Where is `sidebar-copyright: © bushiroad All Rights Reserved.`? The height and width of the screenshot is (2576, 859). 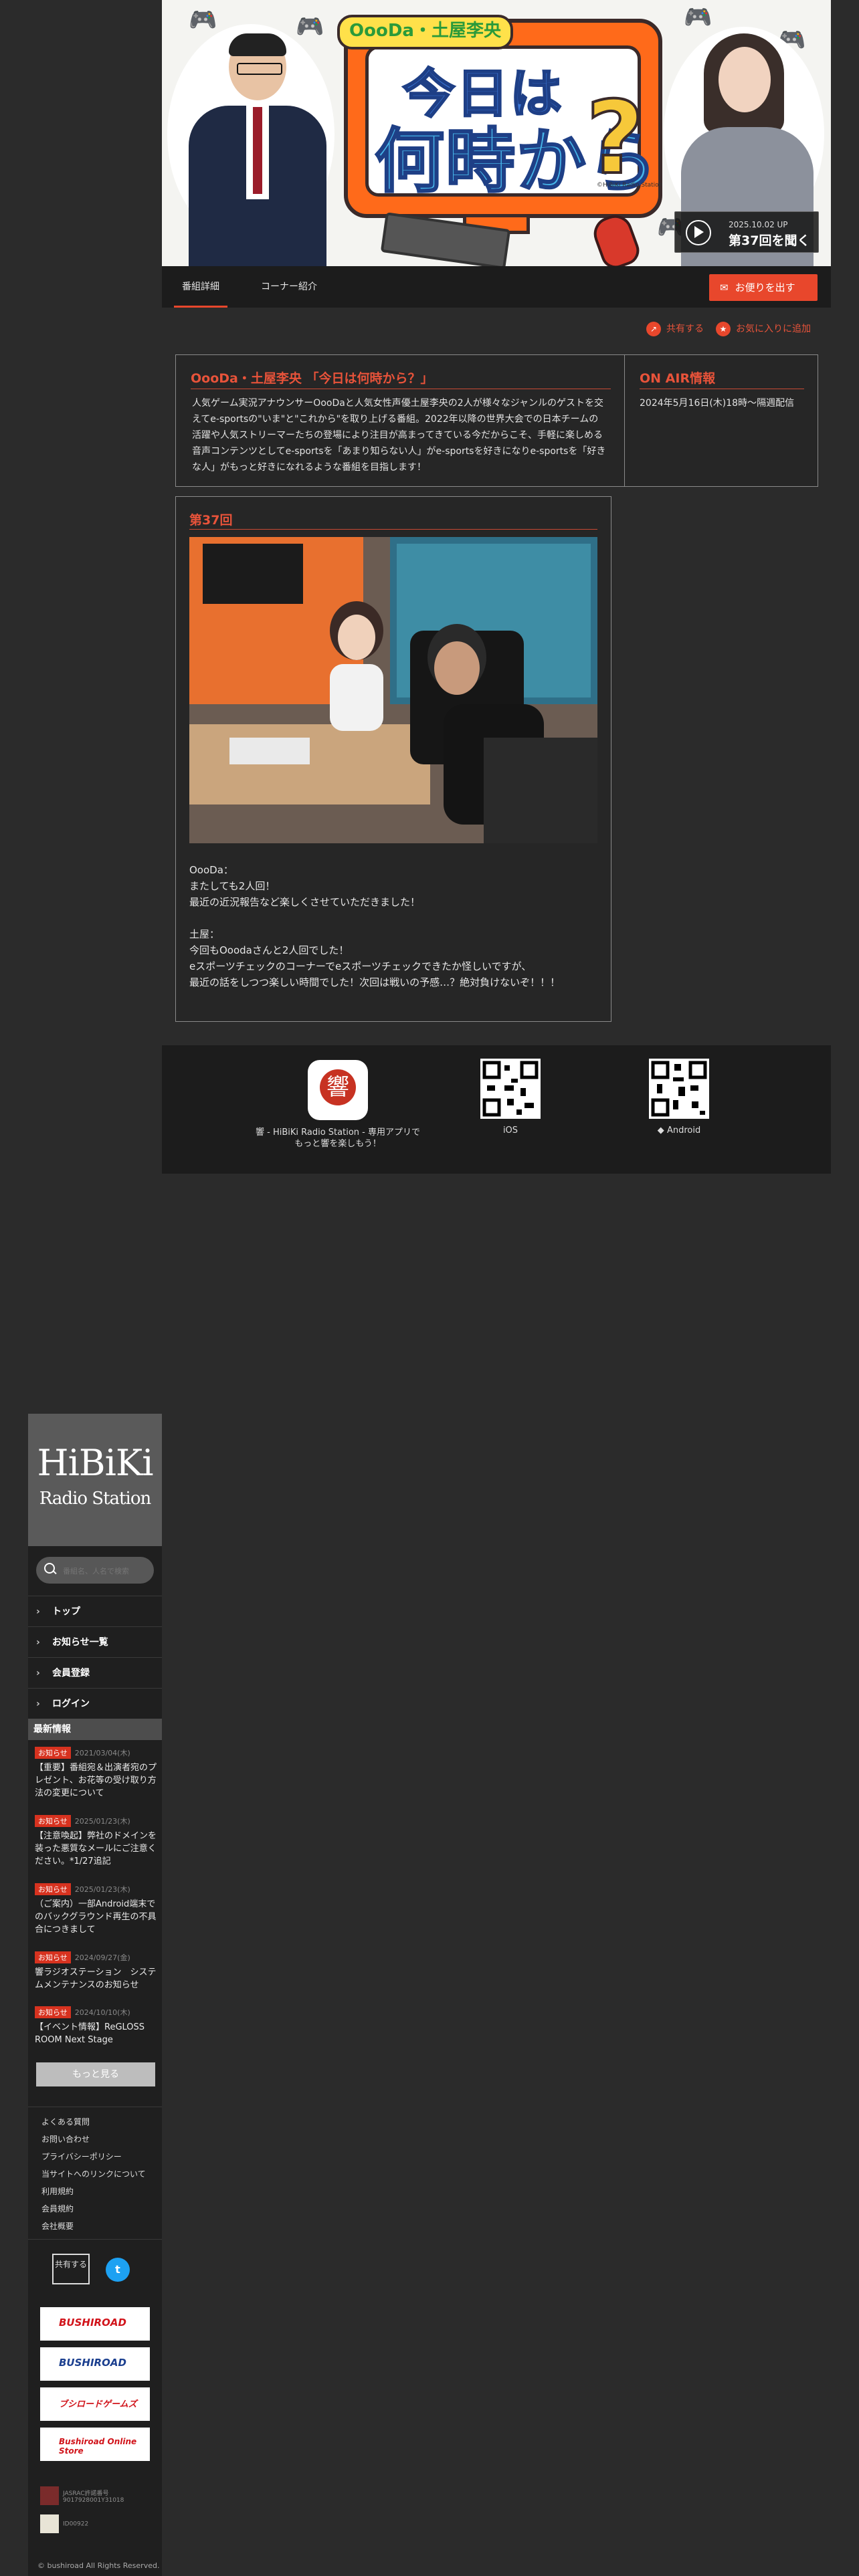
sidebar-copyright: © bushiroad All Rights Reserved. is located at coordinates (98, 2565).